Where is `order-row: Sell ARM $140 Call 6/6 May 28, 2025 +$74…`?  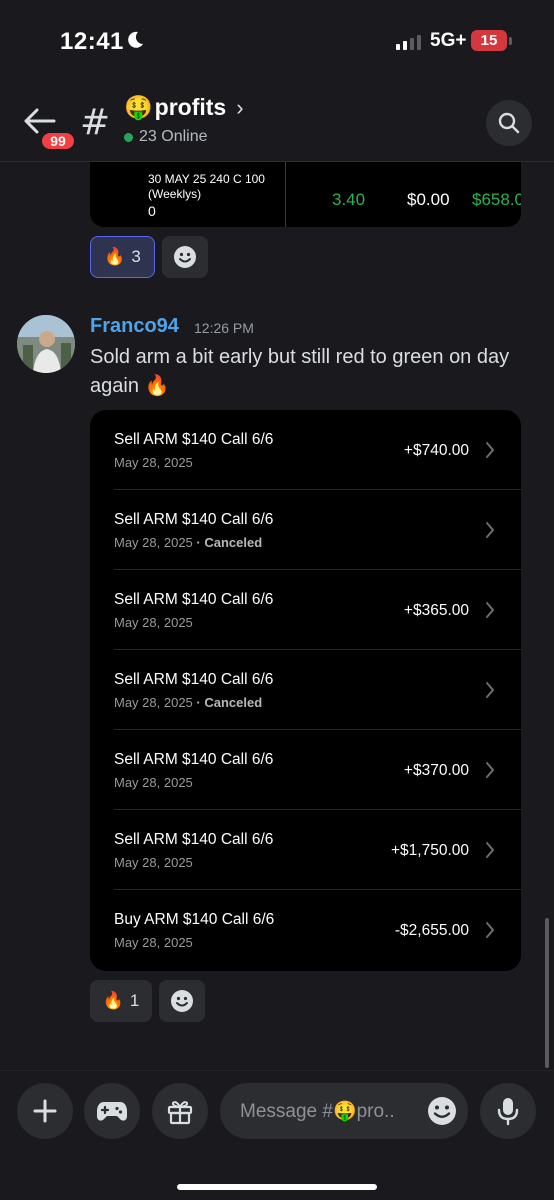 order-row: Sell ARM $140 Call 6/6 May 28, 2025 +$74… is located at coordinates (305, 450).